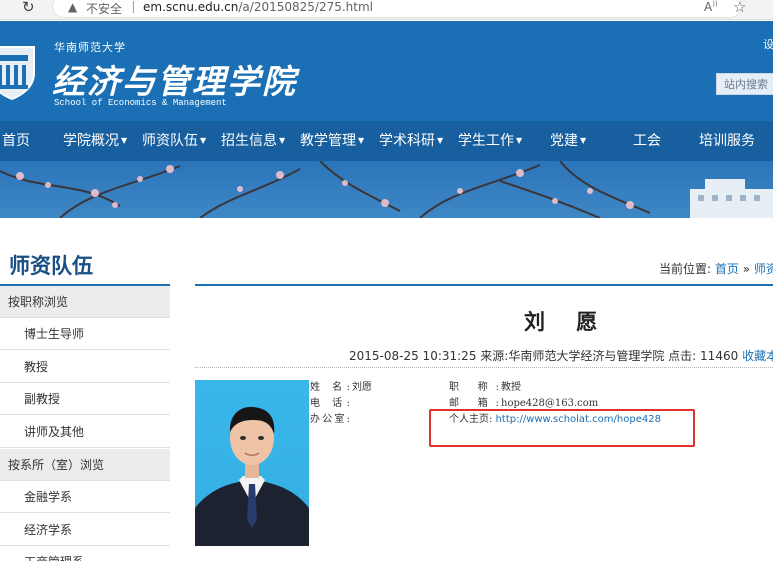 This screenshot has width=773, height=561. I want to click on click-count: 11460, so click(719, 356).